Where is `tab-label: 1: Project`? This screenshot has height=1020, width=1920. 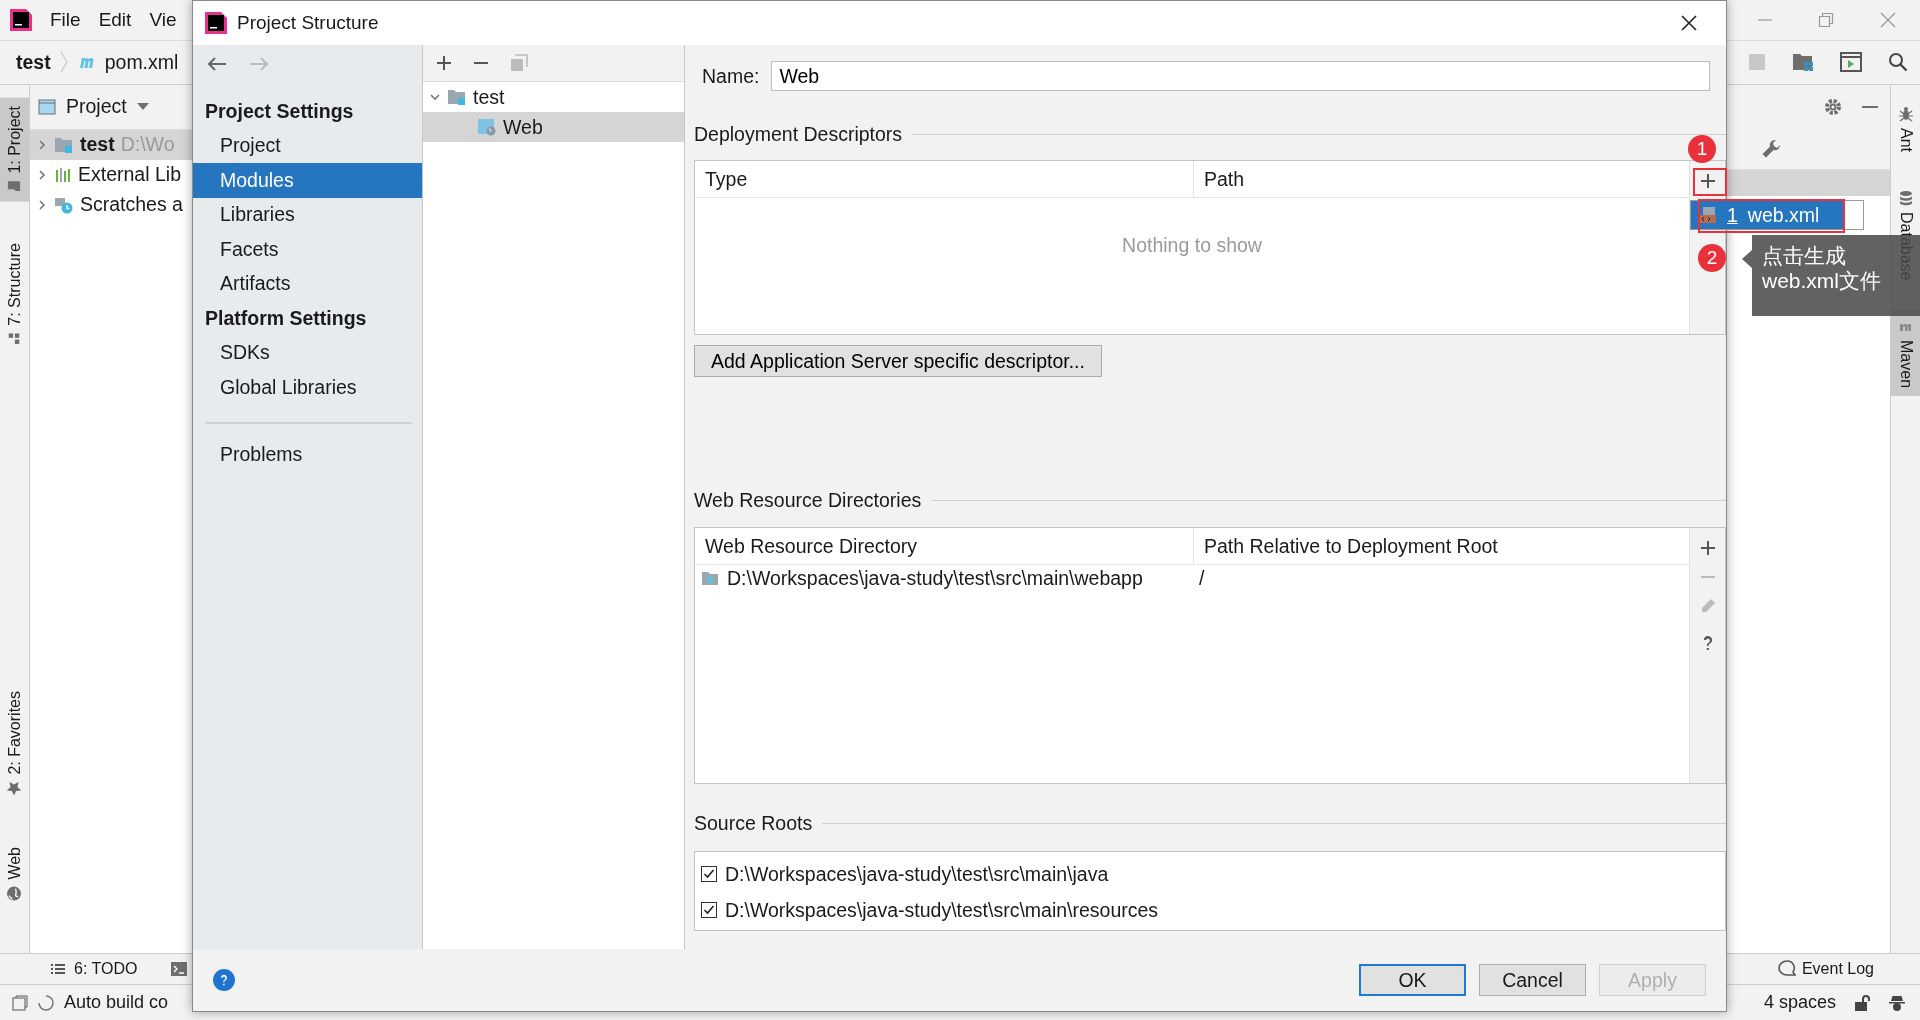
tab-label: 1: Project is located at coordinates (14, 139).